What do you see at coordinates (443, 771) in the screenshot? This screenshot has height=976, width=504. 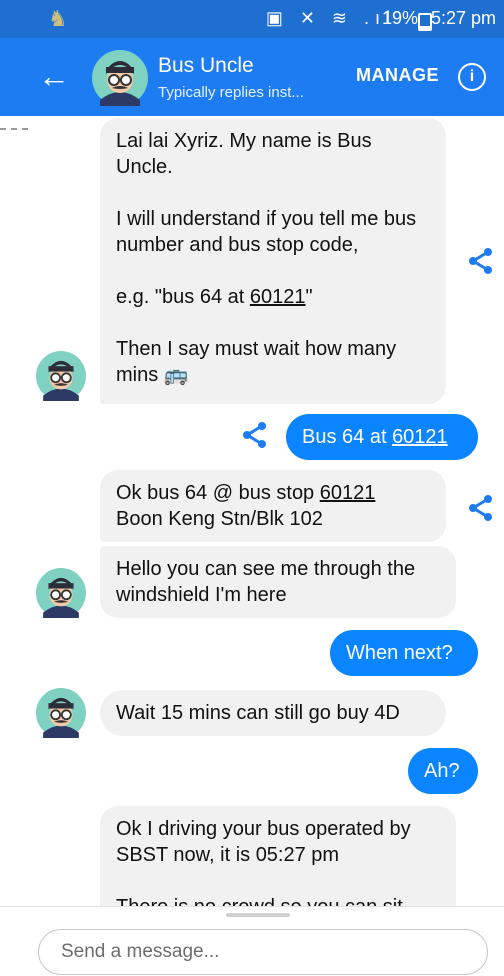 I see `outgoing-message: Ah?` at bounding box center [443, 771].